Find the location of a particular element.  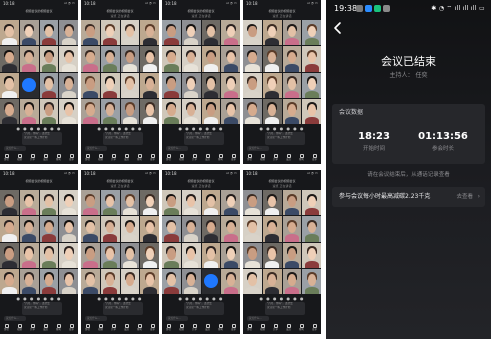

avatar-tile is located at coordinates (211, 281).